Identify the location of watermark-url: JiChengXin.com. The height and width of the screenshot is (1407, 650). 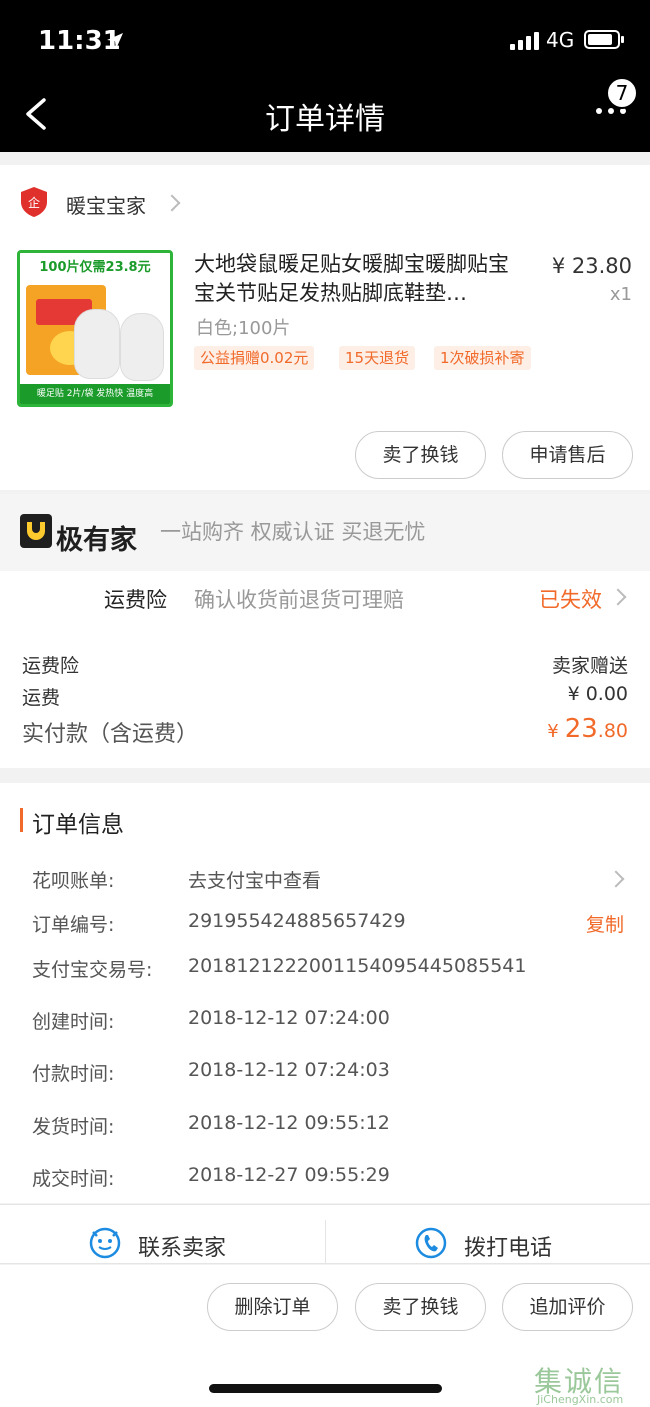
(580, 1399).